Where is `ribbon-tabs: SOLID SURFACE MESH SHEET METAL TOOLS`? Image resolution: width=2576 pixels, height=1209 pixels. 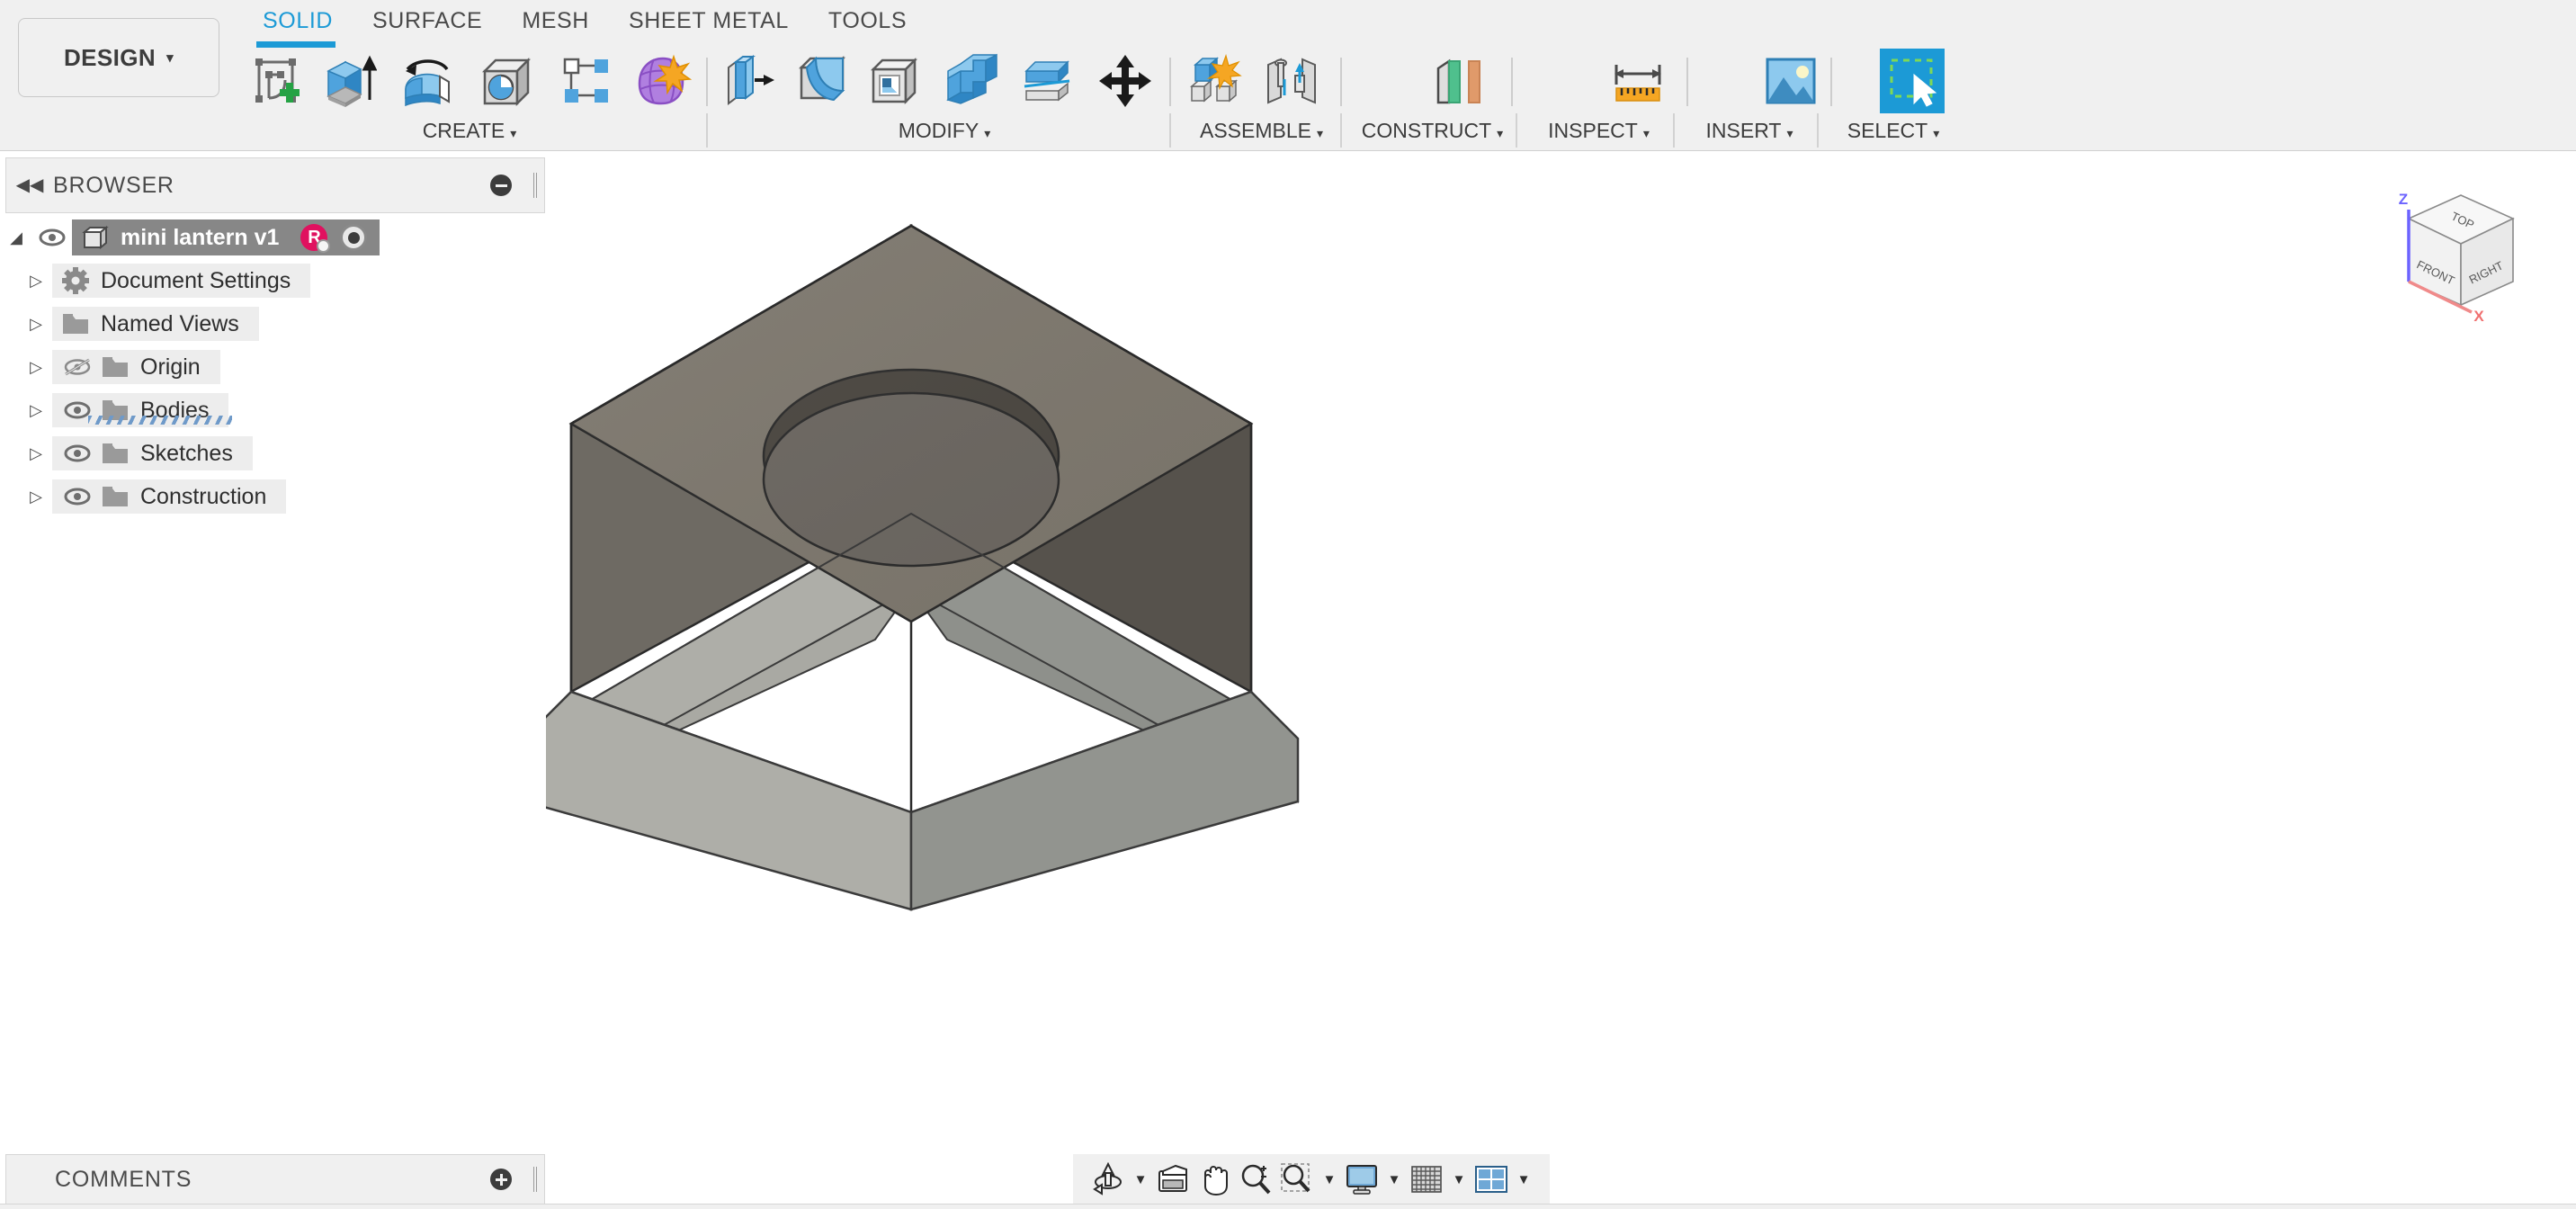 ribbon-tabs: SOLID SURFACE MESH SHEET METAL TOOLS is located at coordinates (584, 20).